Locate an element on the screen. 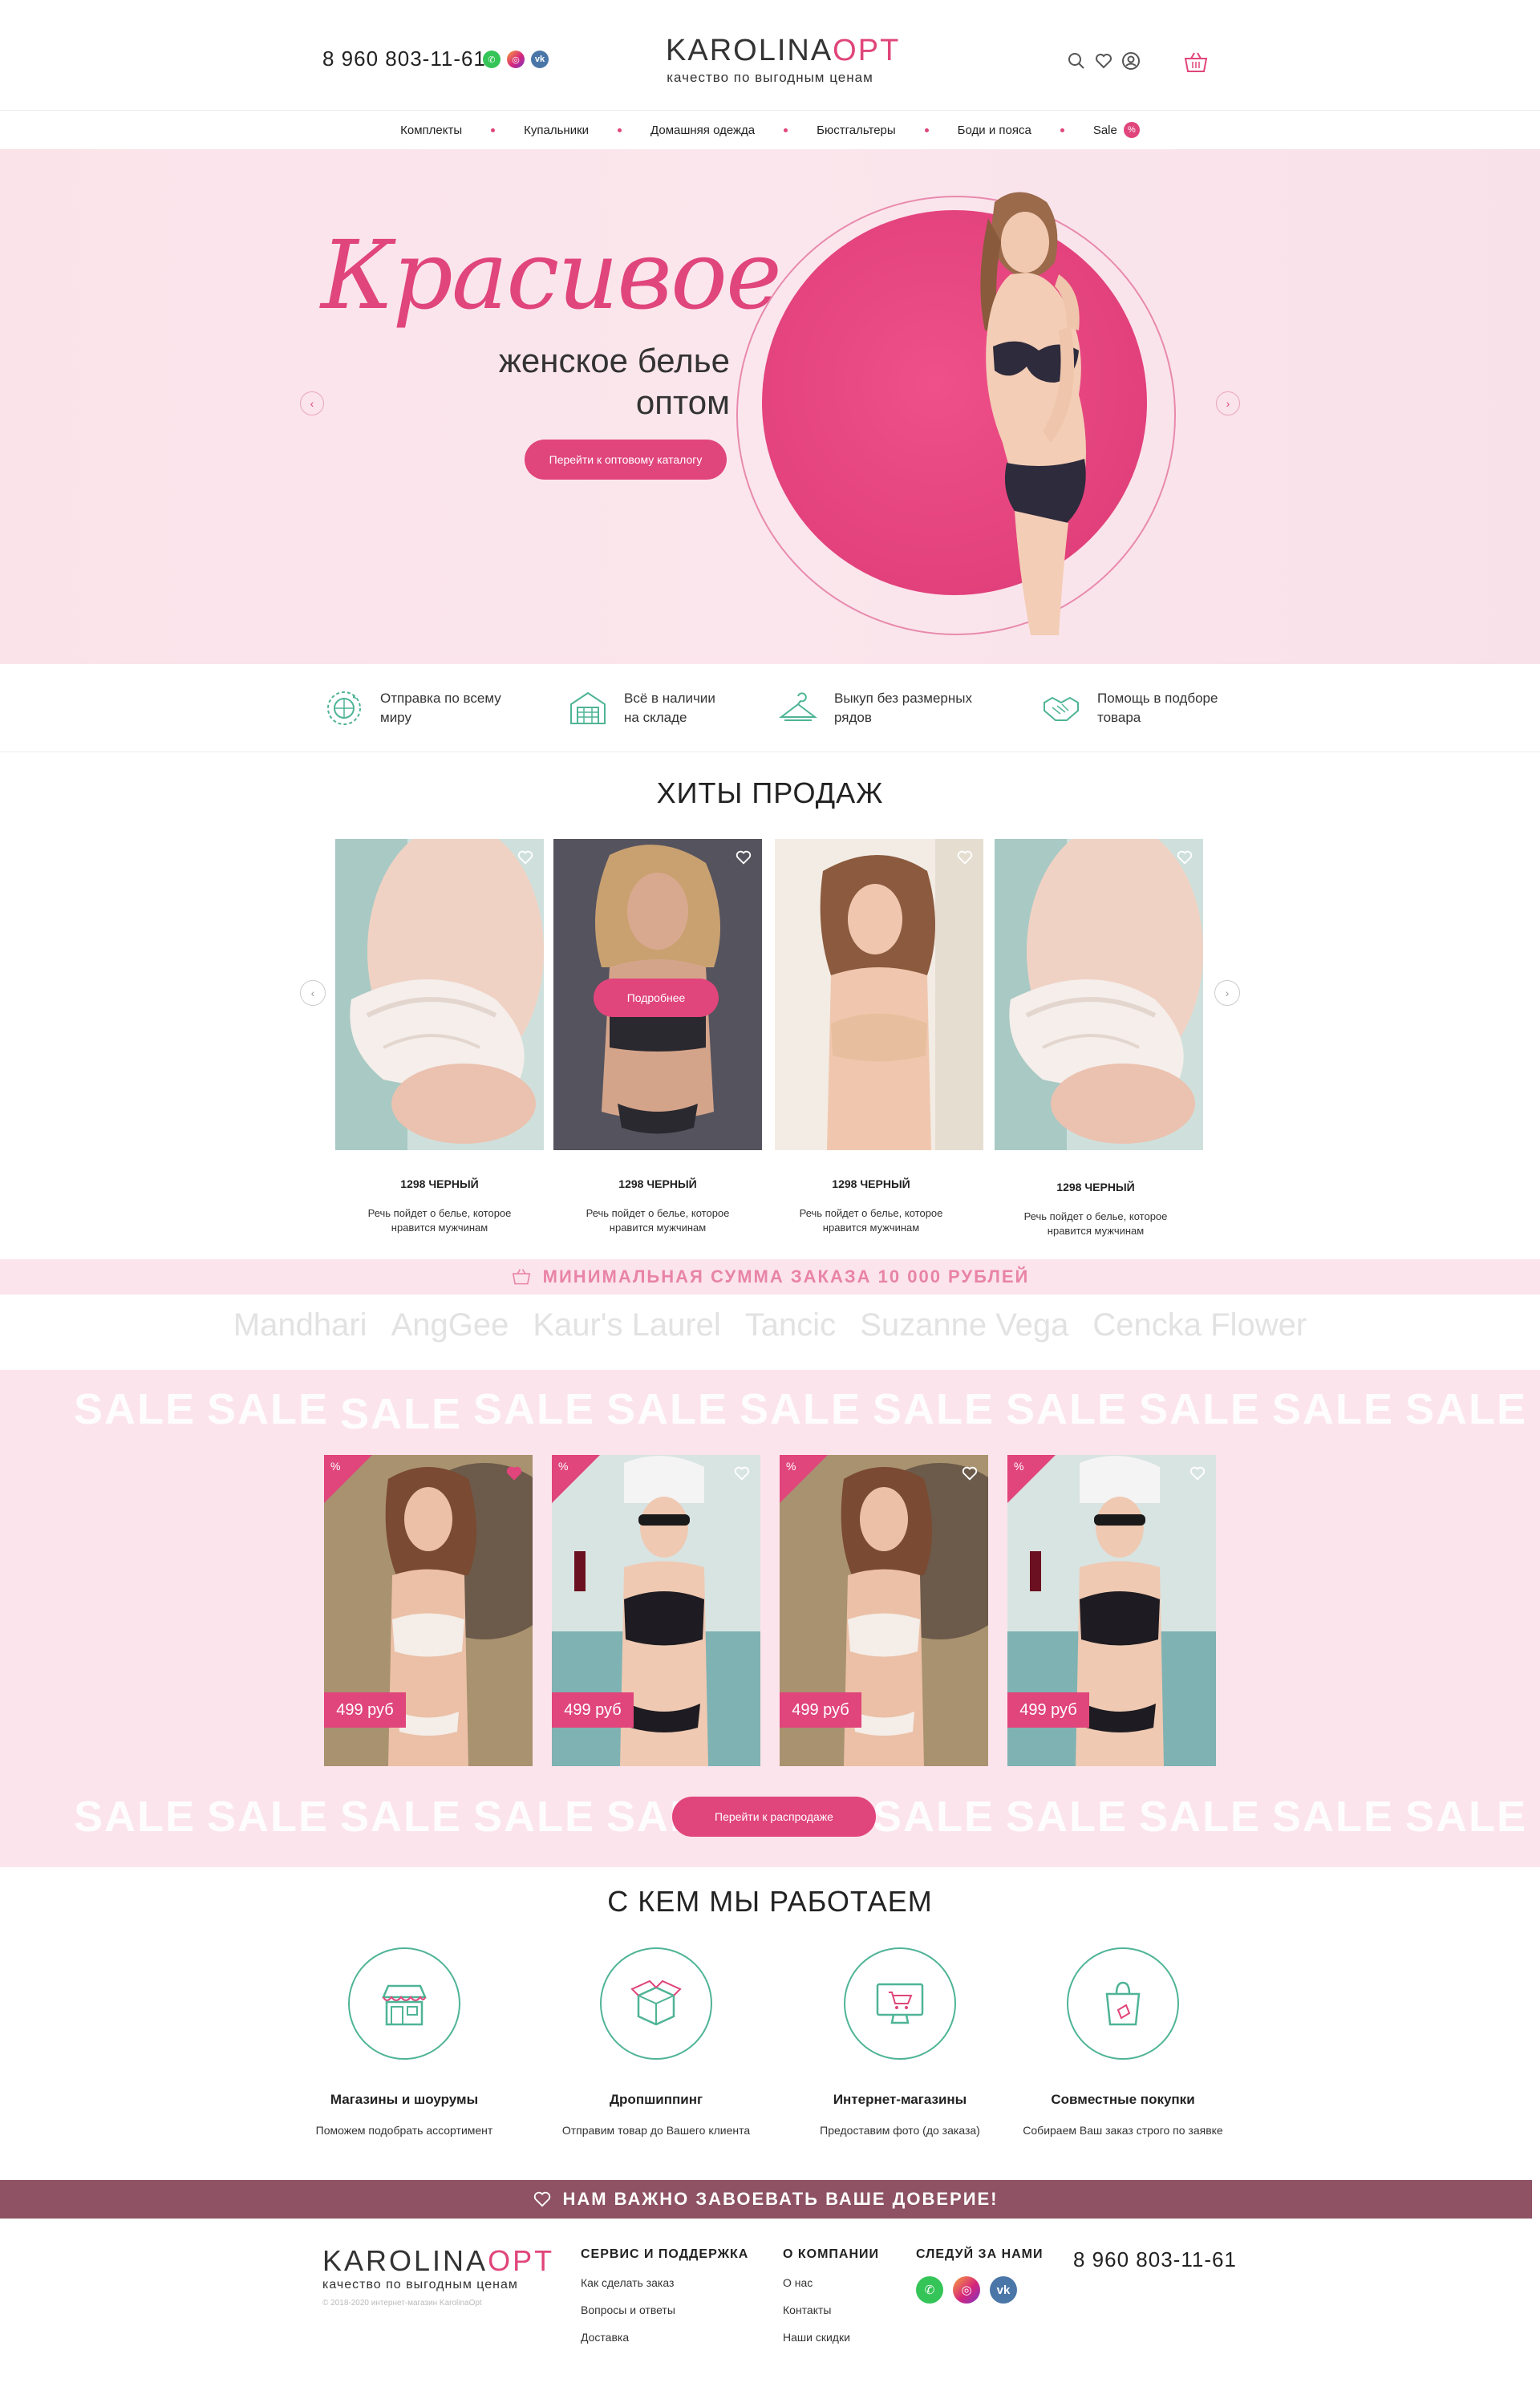  footer-link: Наши скидки is located at coordinates (831, 2337).